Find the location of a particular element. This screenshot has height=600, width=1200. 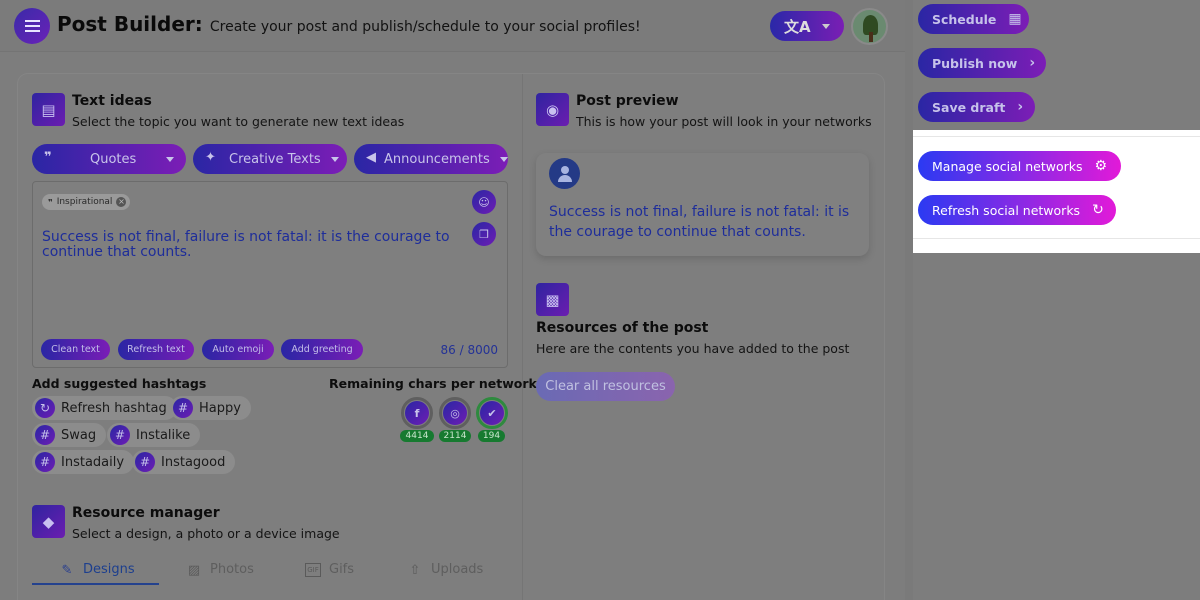

save-draft-label: Save draft is located at coordinates (969, 107).